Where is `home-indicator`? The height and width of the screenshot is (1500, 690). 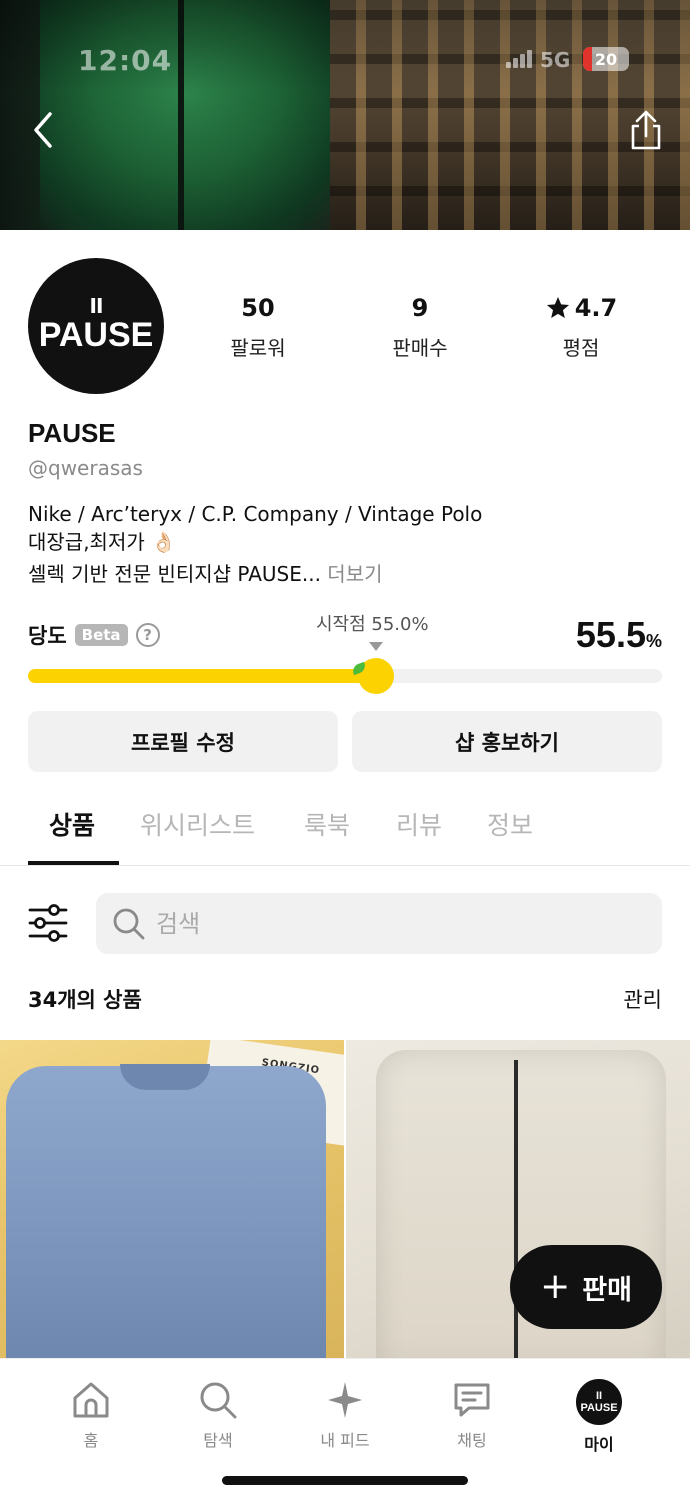 home-indicator is located at coordinates (345, 1480).